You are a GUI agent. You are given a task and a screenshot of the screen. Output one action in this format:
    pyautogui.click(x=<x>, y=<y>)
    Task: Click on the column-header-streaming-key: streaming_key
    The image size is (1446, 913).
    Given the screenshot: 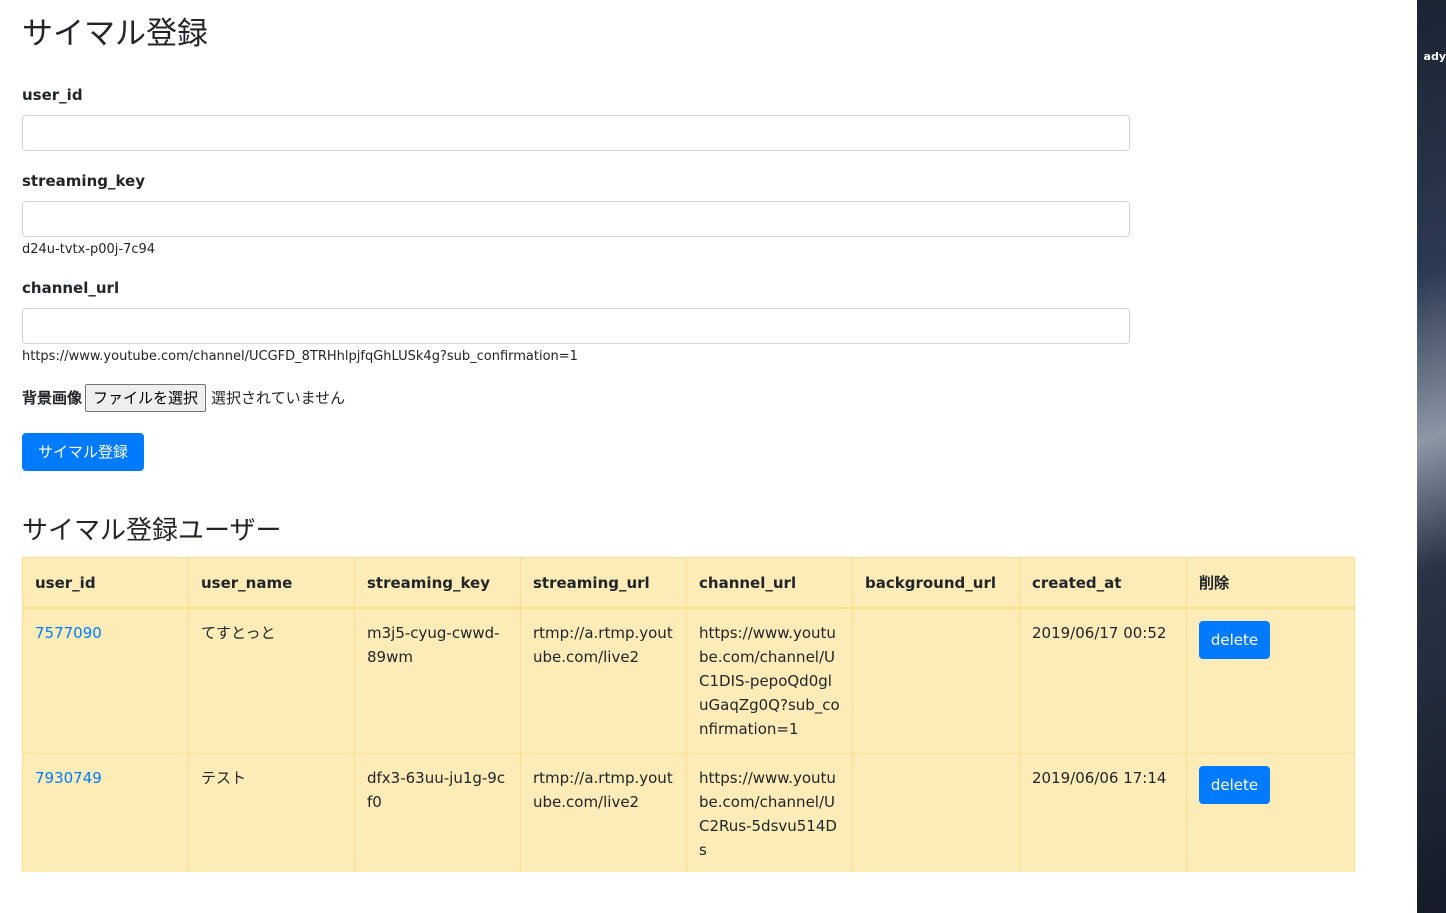 What is the action you would take?
    pyautogui.click(x=437, y=583)
    